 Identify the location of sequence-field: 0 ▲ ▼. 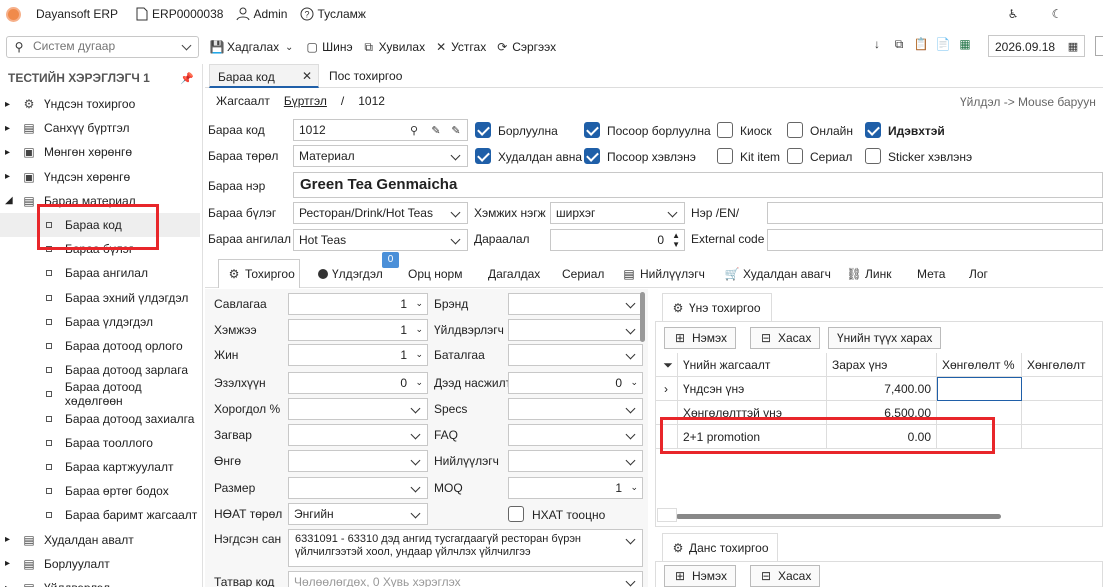
(617, 240).